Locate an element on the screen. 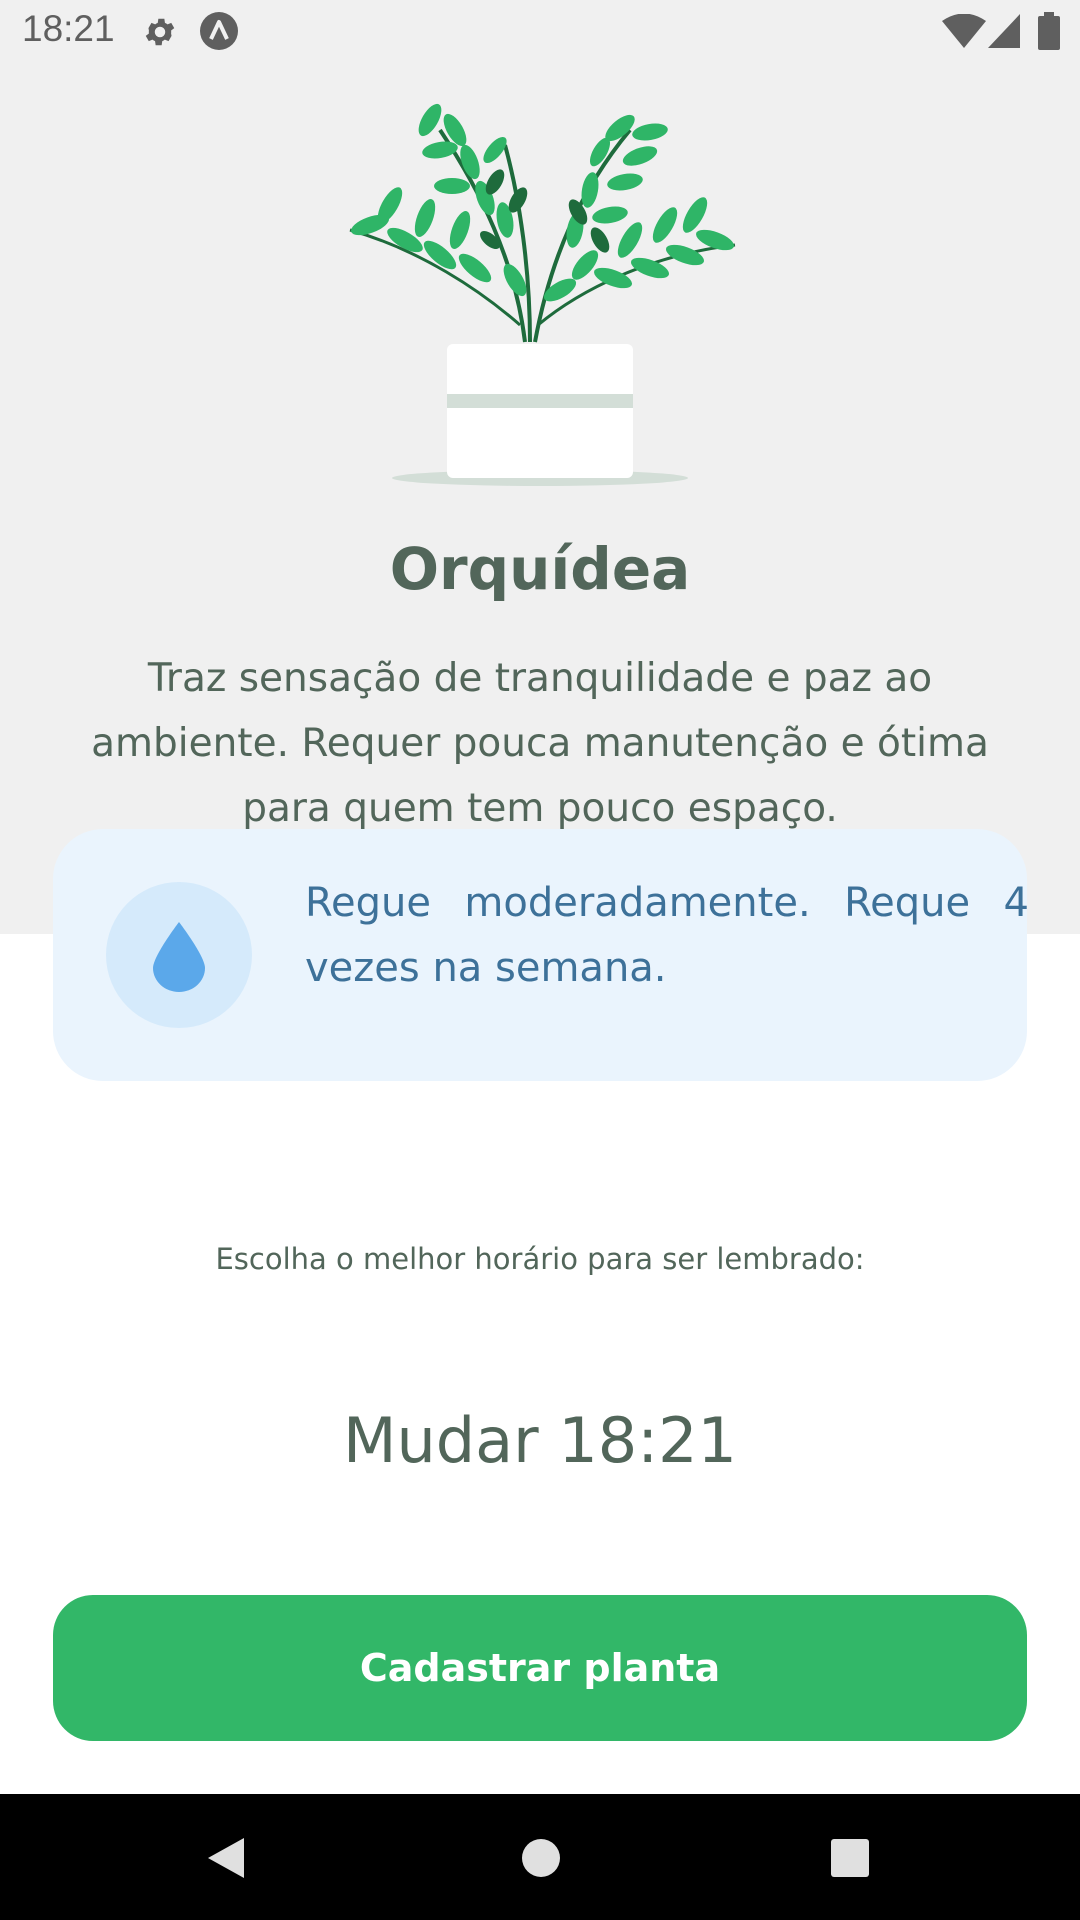  settings-icon is located at coordinates (160, 32).